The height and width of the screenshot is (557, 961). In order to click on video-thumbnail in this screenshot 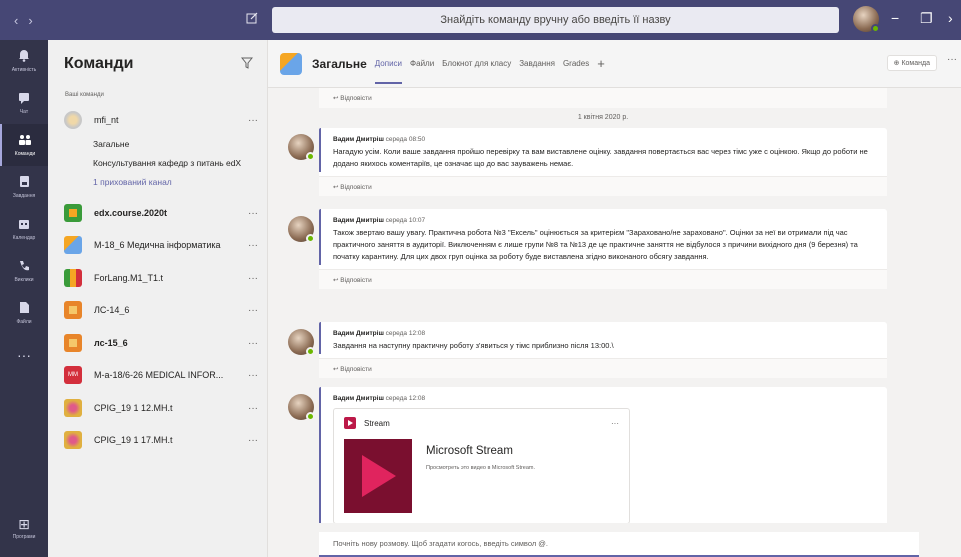, I will do `click(378, 476)`.